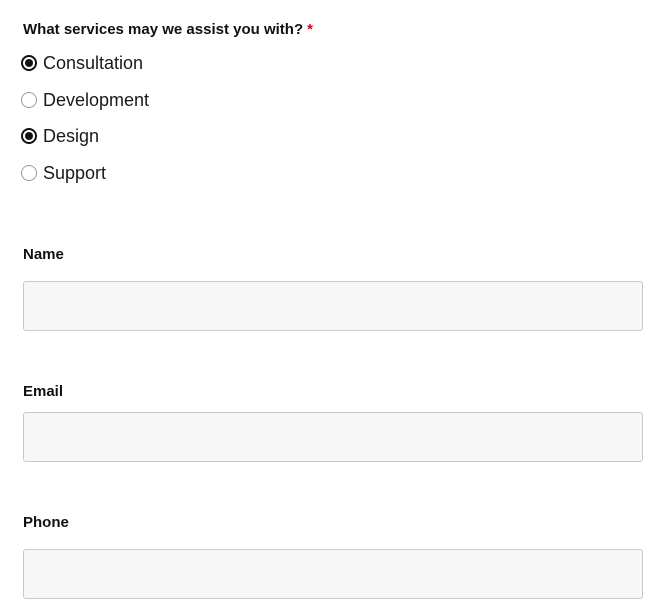 This screenshot has width=660, height=599. I want to click on services-question: What services may we assist you with? *, so click(168, 29).